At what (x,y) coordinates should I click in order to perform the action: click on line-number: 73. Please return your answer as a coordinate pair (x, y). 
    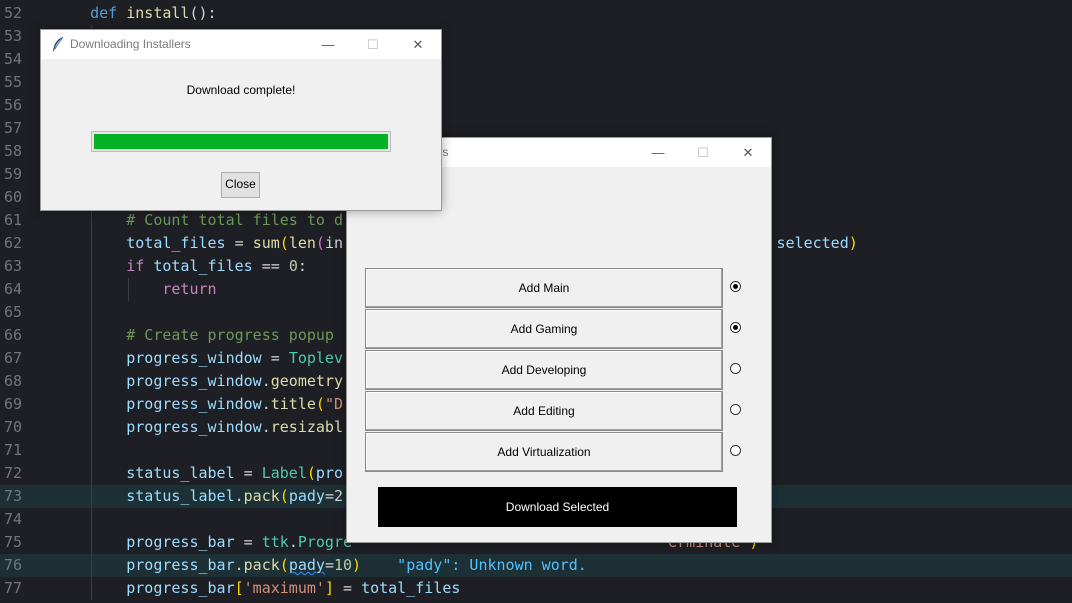
    Looking at the image, I should click on (12, 496).